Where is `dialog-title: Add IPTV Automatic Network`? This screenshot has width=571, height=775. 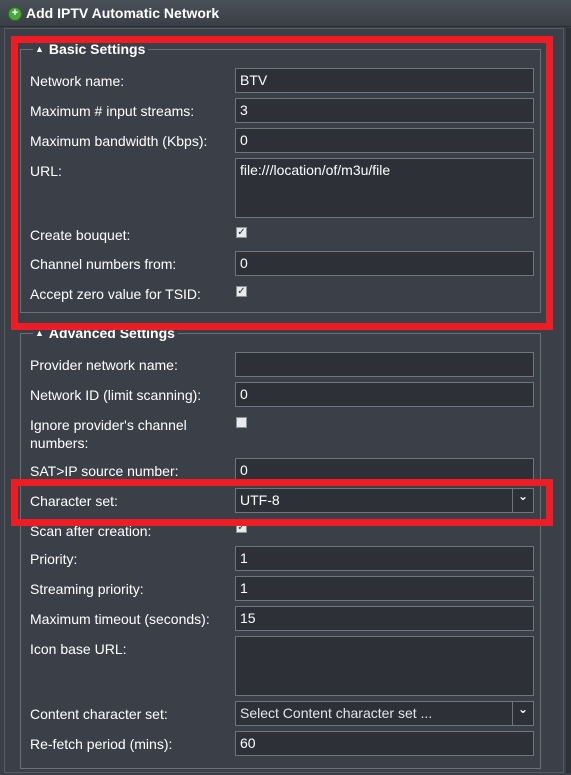
dialog-title: Add IPTV Automatic Network is located at coordinates (123, 13).